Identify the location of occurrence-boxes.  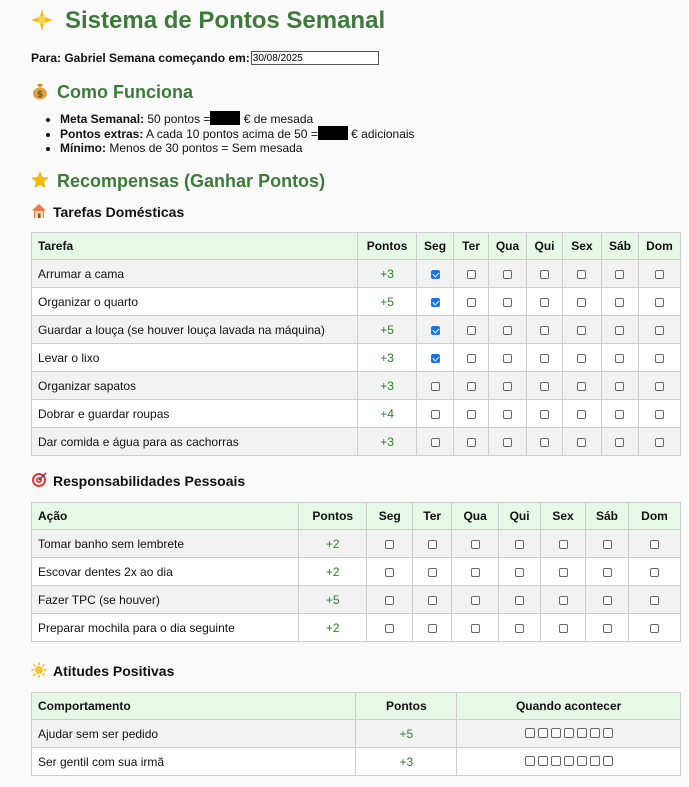
(568, 732).